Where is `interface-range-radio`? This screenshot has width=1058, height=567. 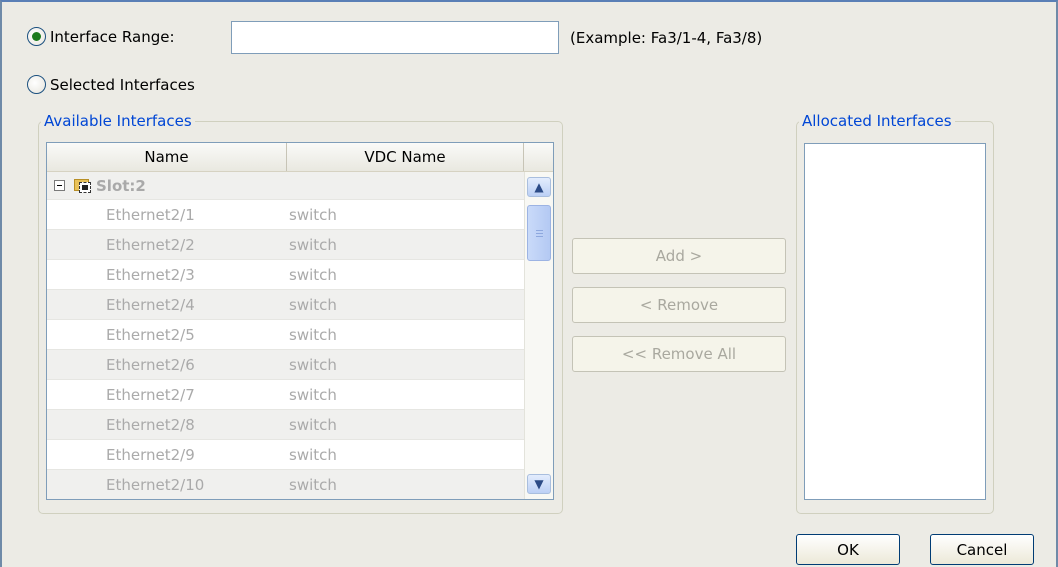 interface-range-radio is located at coordinates (36, 36).